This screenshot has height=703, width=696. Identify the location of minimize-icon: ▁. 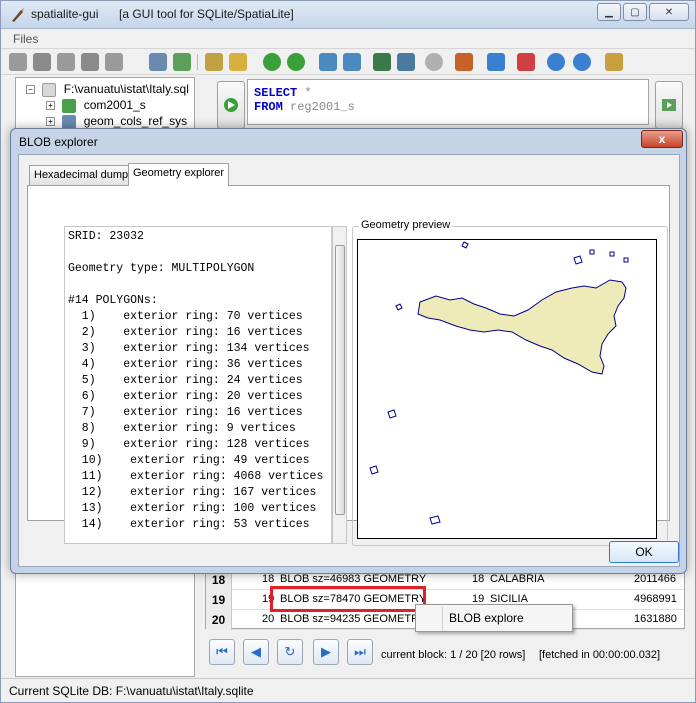
(609, 12).